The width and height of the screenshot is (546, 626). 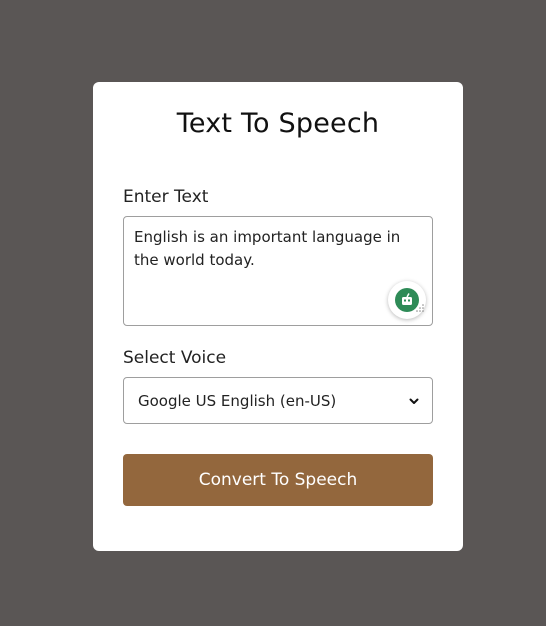 What do you see at coordinates (420, 306) in the screenshot?
I see `resize-grip-icon` at bounding box center [420, 306].